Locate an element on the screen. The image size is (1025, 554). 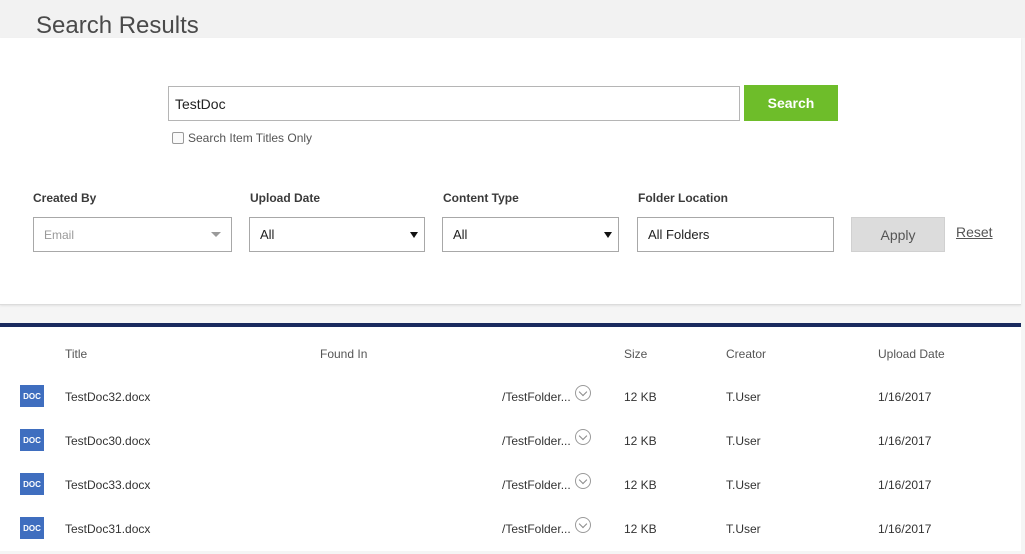
folder-location-label: Folder Location is located at coordinates (683, 198).